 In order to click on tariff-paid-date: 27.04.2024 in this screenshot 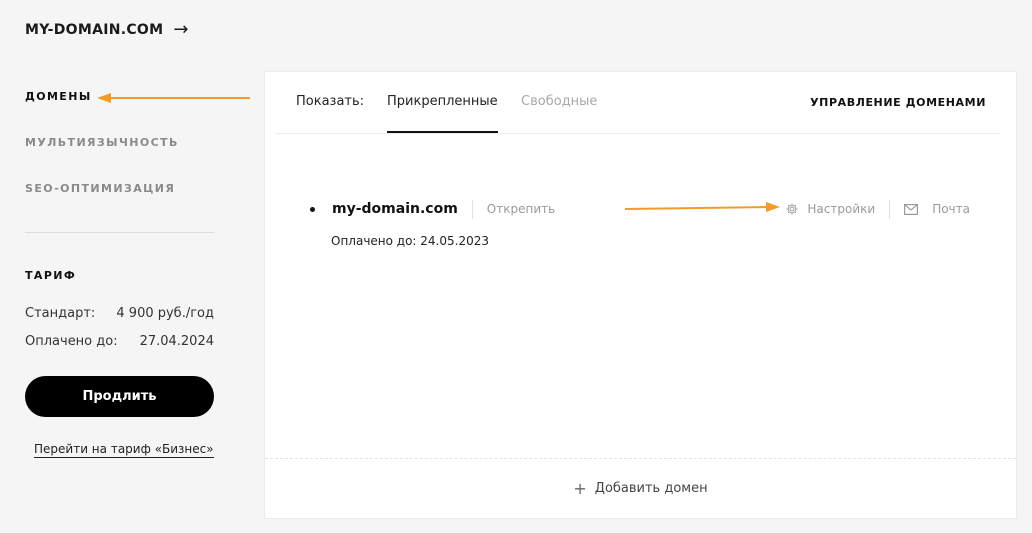, I will do `click(176, 341)`.